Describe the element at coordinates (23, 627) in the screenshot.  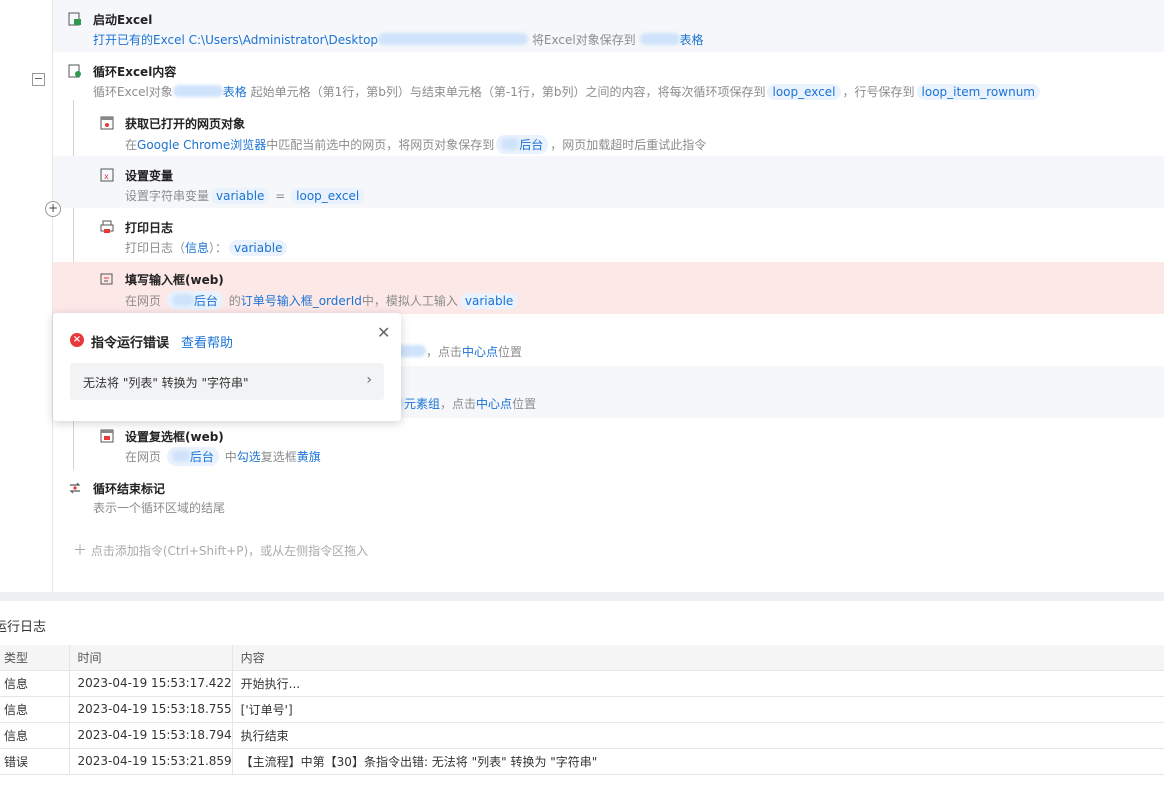
I see `log-panel-title: 运行日志` at that location.